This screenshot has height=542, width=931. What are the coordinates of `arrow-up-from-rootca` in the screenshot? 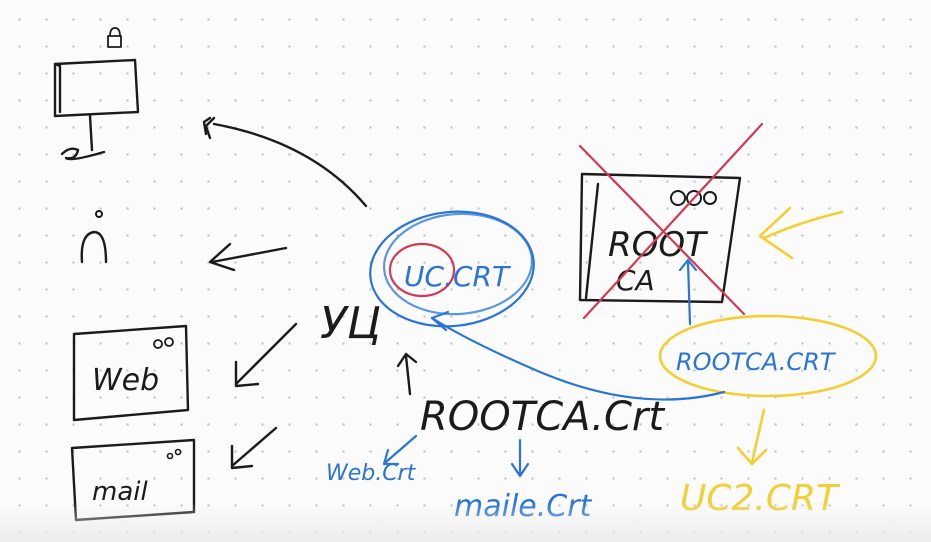 It's located at (407, 374).